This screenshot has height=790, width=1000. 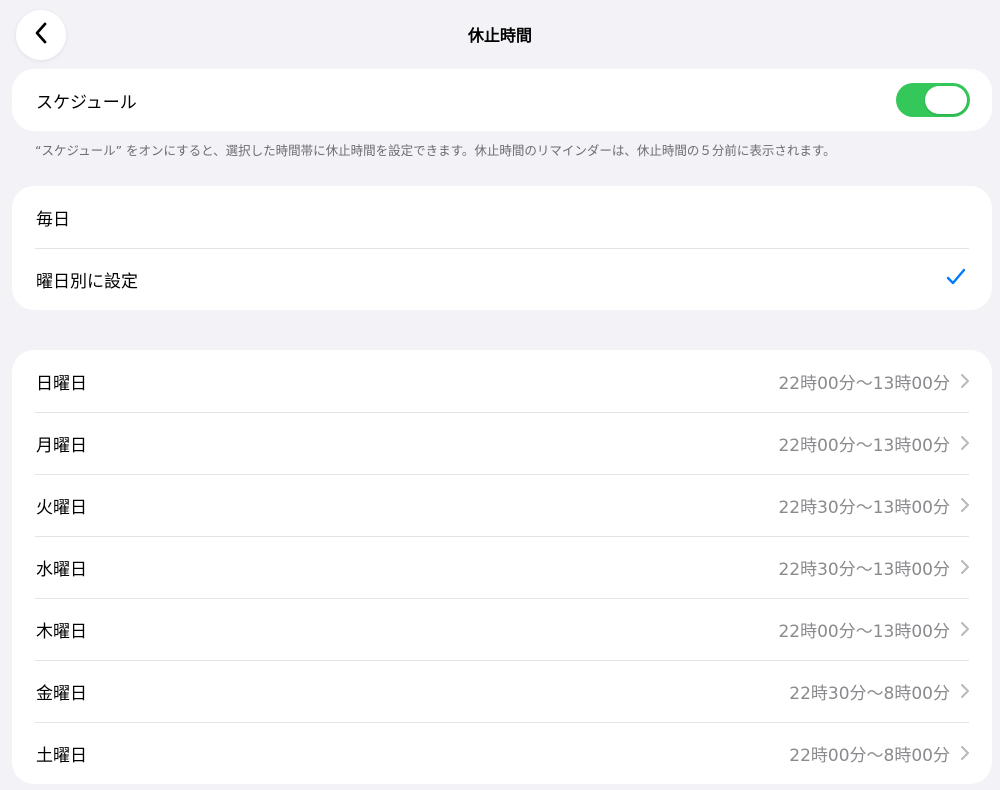 I want to click on day-label: 水曜日, so click(x=61, y=569).